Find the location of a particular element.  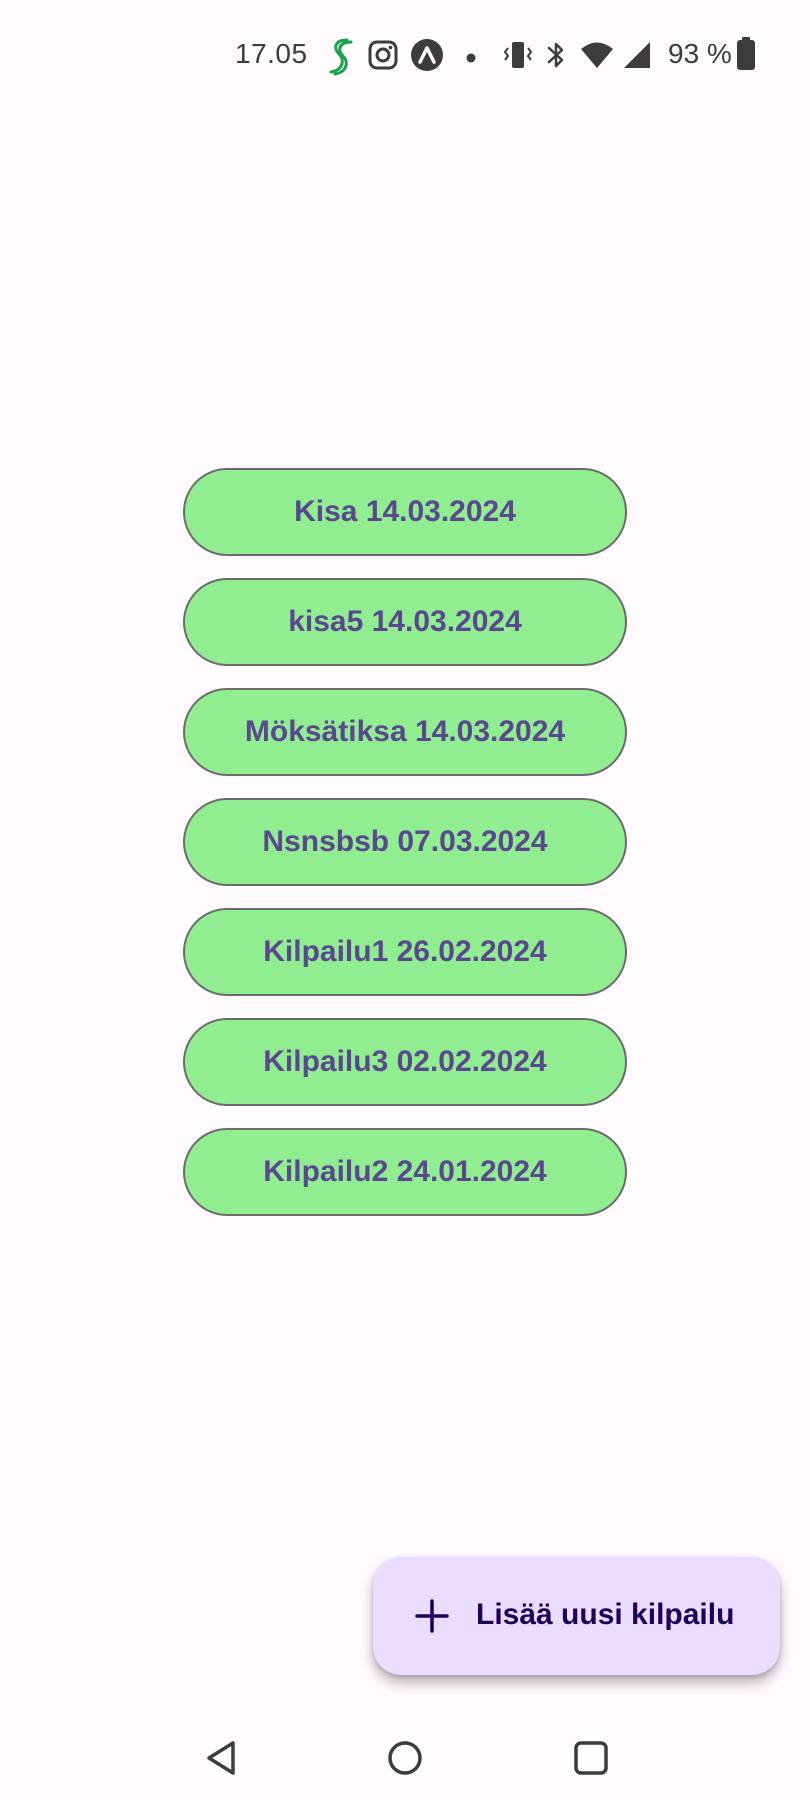

plus-icon is located at coordinates (432, 1616).